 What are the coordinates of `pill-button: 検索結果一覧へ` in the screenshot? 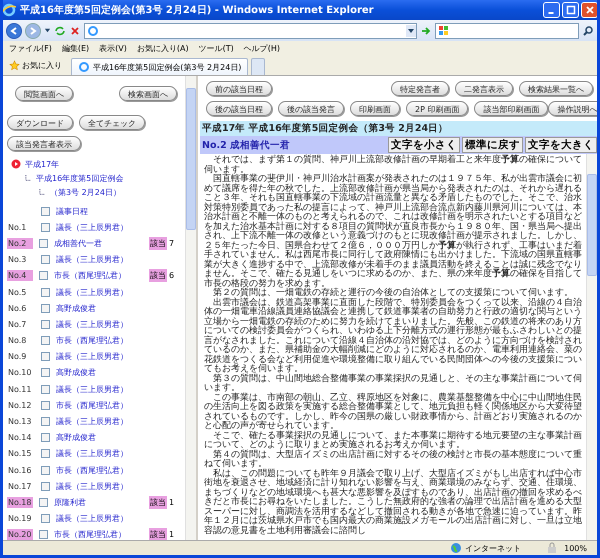 It's located at (556, 88).